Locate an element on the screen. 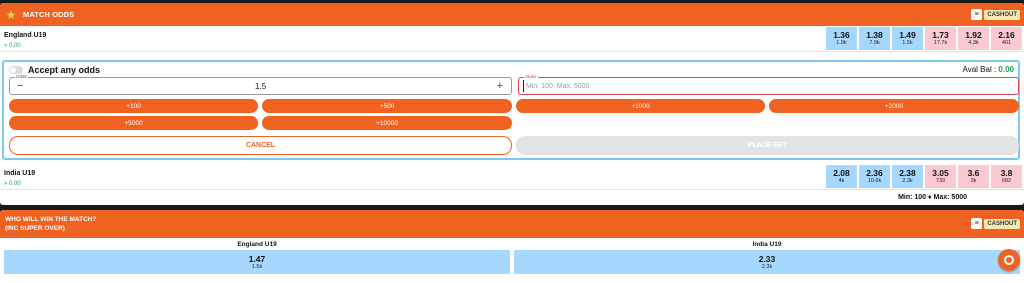  odds-size: 10.6k is located at coordinates (874, 181).